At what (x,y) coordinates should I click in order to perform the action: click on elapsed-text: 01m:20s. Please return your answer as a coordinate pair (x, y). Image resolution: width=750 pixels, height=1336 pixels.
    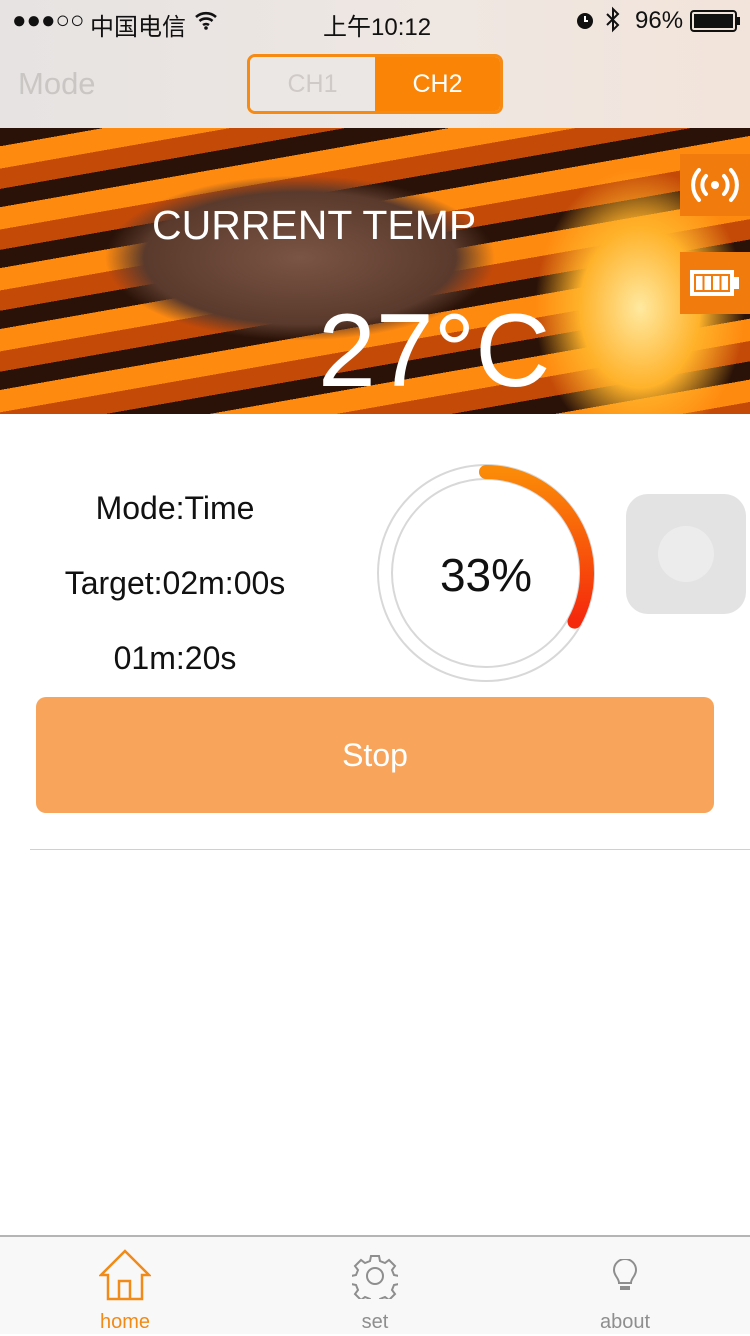
    Looking at the image, I should click on (175, 658).